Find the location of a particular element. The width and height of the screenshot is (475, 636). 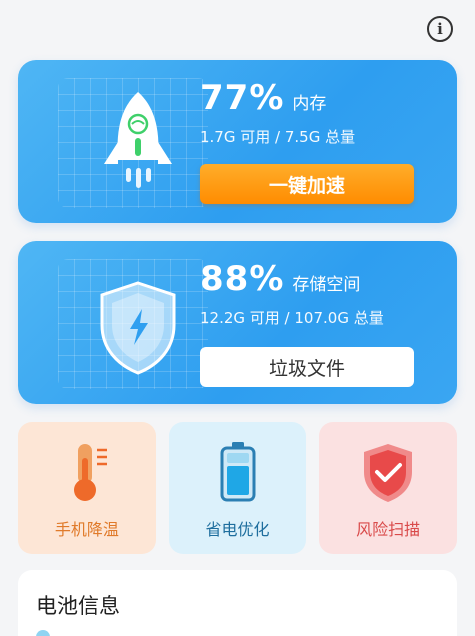

tile-power-saving: 省电优化 is located at coordinates (237, 488).